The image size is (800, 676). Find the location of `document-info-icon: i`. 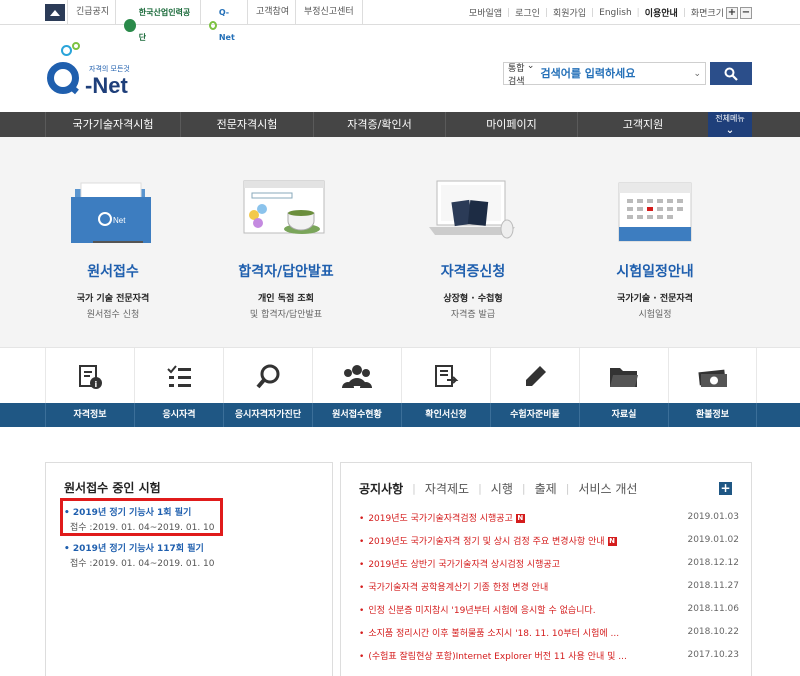

document-info-icon: i is located at coordinates (90, 376).